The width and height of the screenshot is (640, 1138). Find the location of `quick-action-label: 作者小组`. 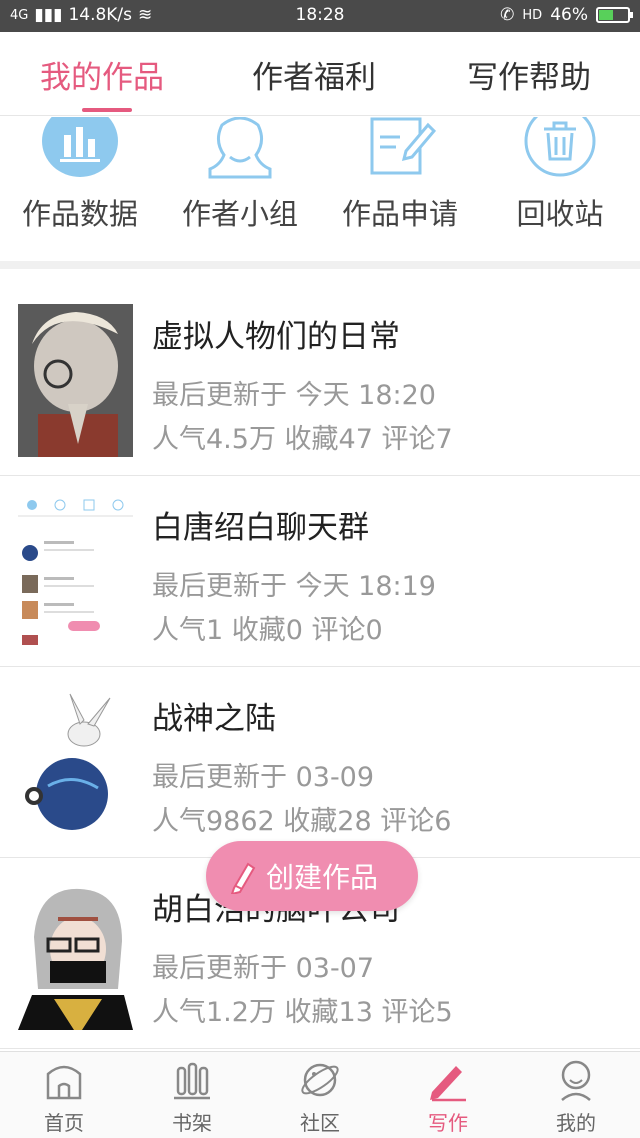

quick-action-label: 作者小组 is located at coordinates (239, 214).